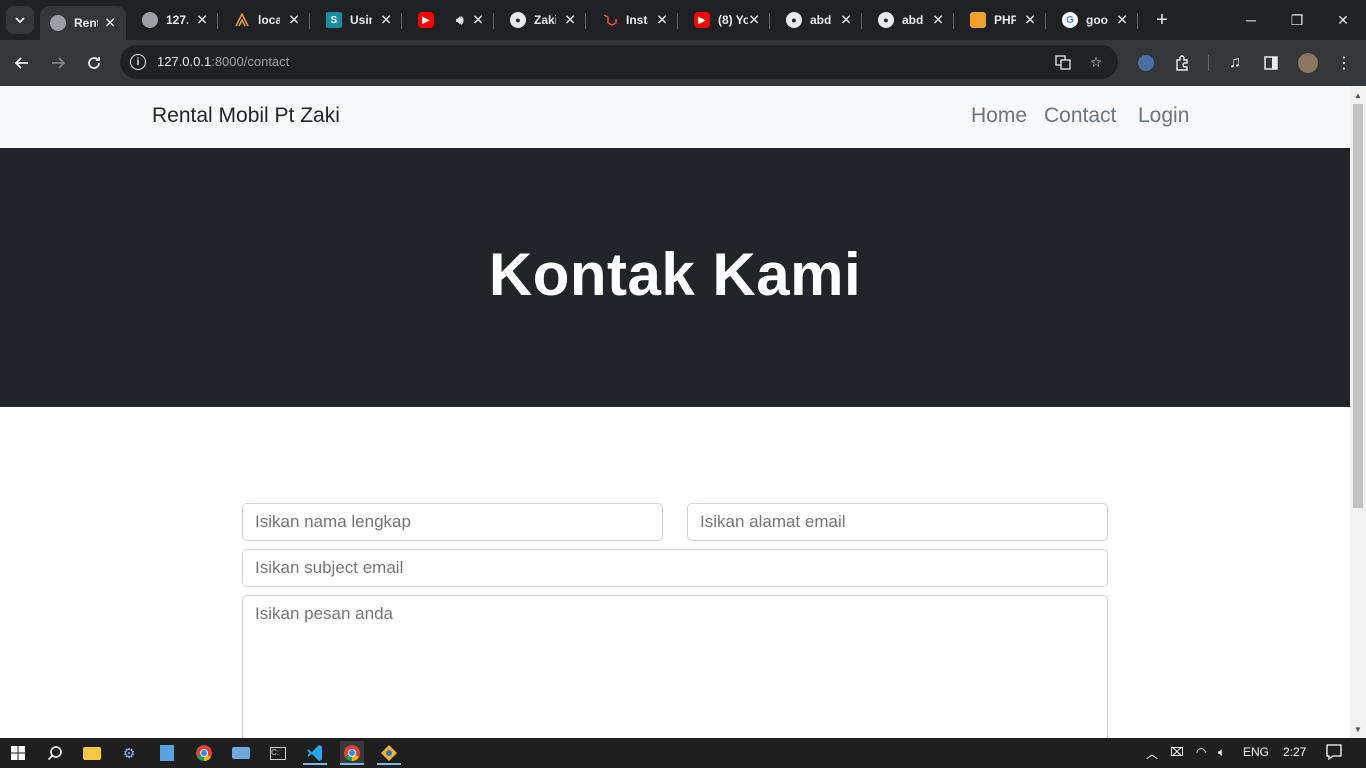 Image resolution: width=1366 pixels, height=768 pixels. Describe the element at coordinates (18, 753) in the screenshot. I see `start-button` at that location.